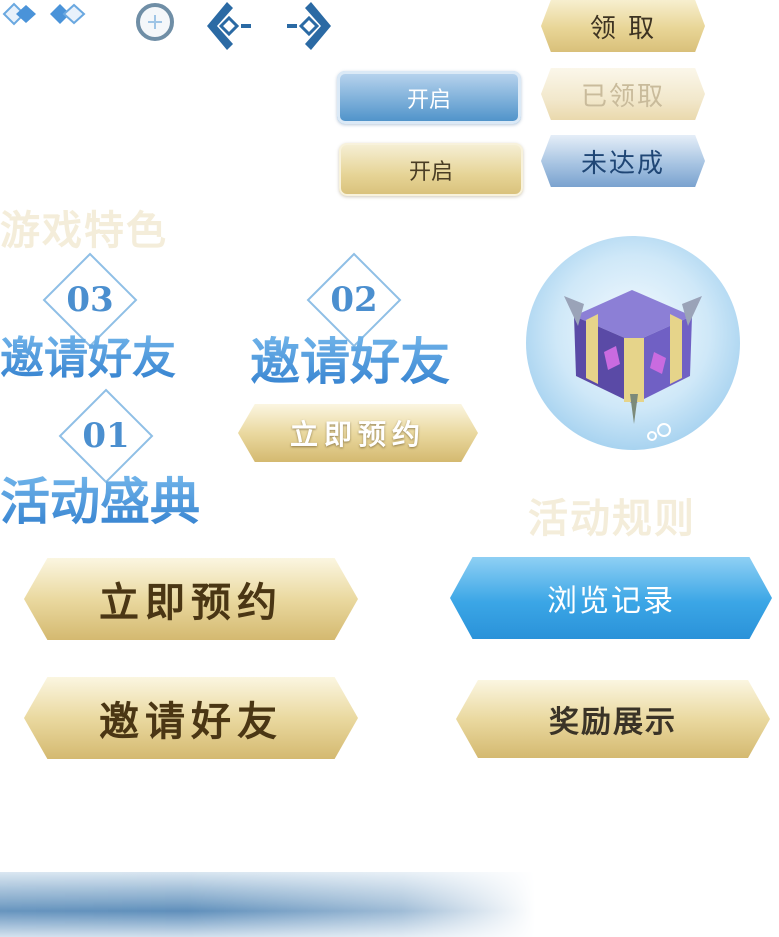  What do you see at coordinates (106, 436) in the screenshot?
I see `step-number: 01` at bounding box center [106, 436].